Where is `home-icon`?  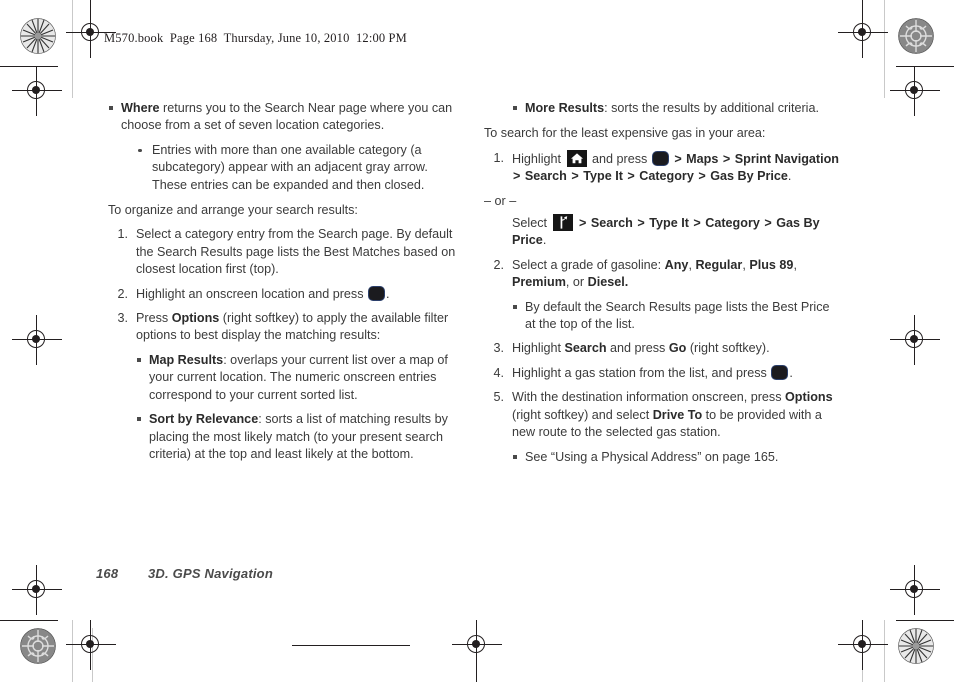 home-icon is located at coordinates (576, 158).